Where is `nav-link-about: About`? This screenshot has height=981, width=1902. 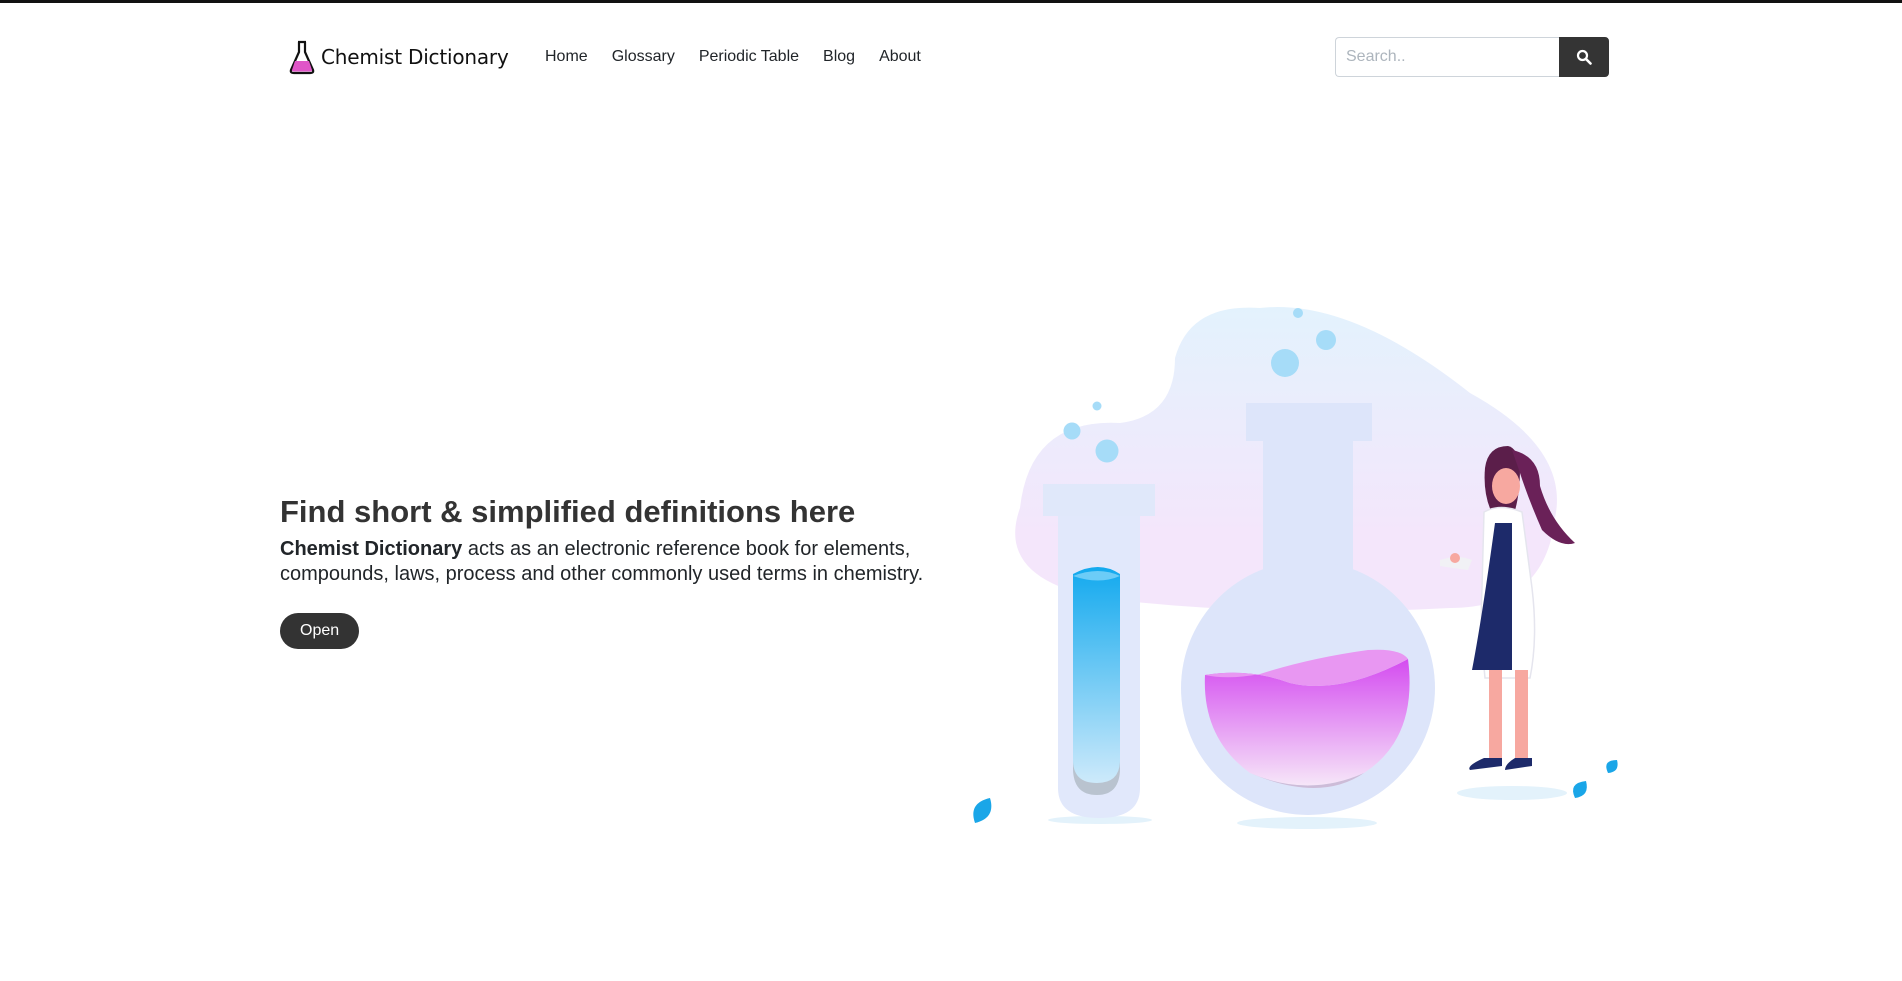 nav-link-about: About is located at coordinates (900, 57).